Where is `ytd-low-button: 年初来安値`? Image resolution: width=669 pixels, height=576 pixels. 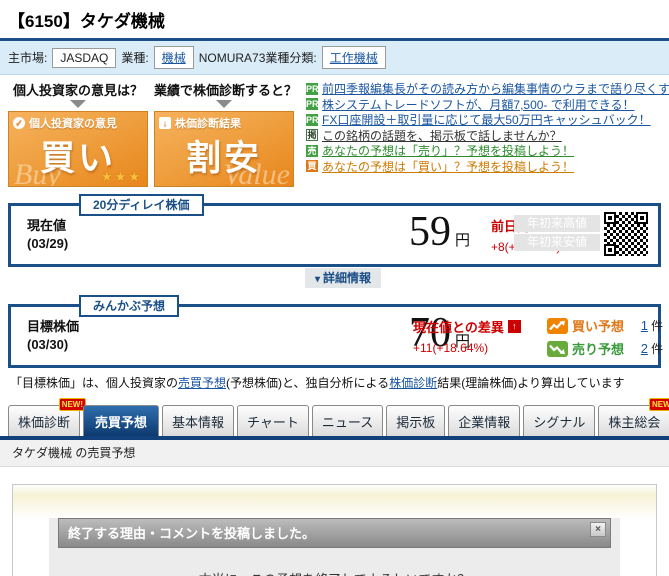 ytd-low-button: 年初来安値 is located at coordinates (557, 242).